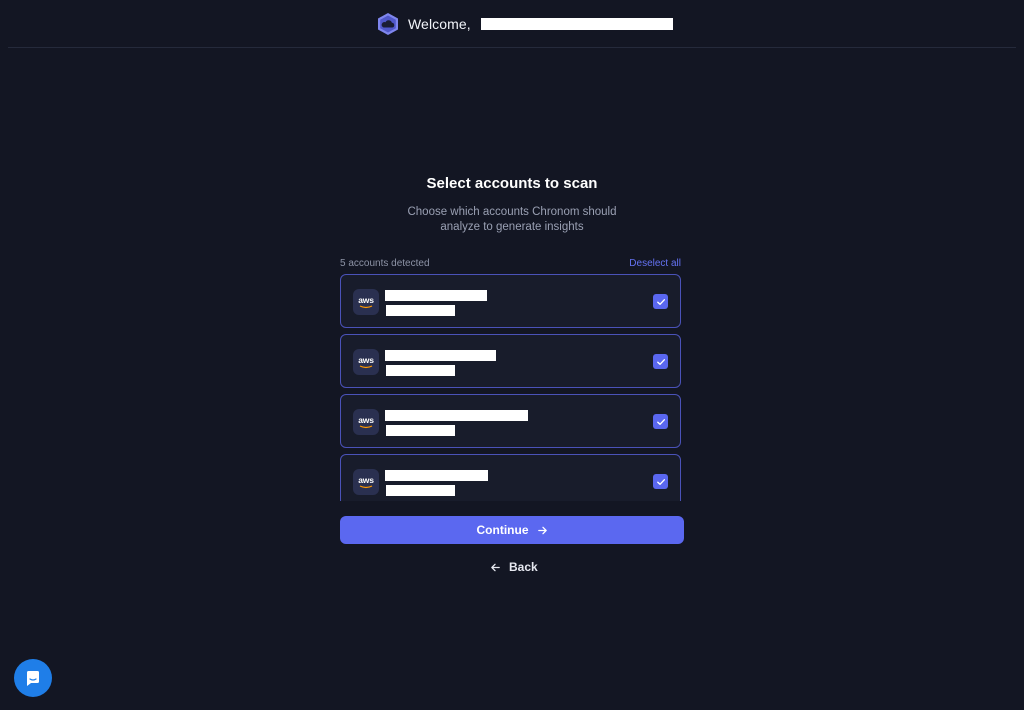 The image size is (1024, 710). I want to click on chat-launcher-button, so click(33, 678).